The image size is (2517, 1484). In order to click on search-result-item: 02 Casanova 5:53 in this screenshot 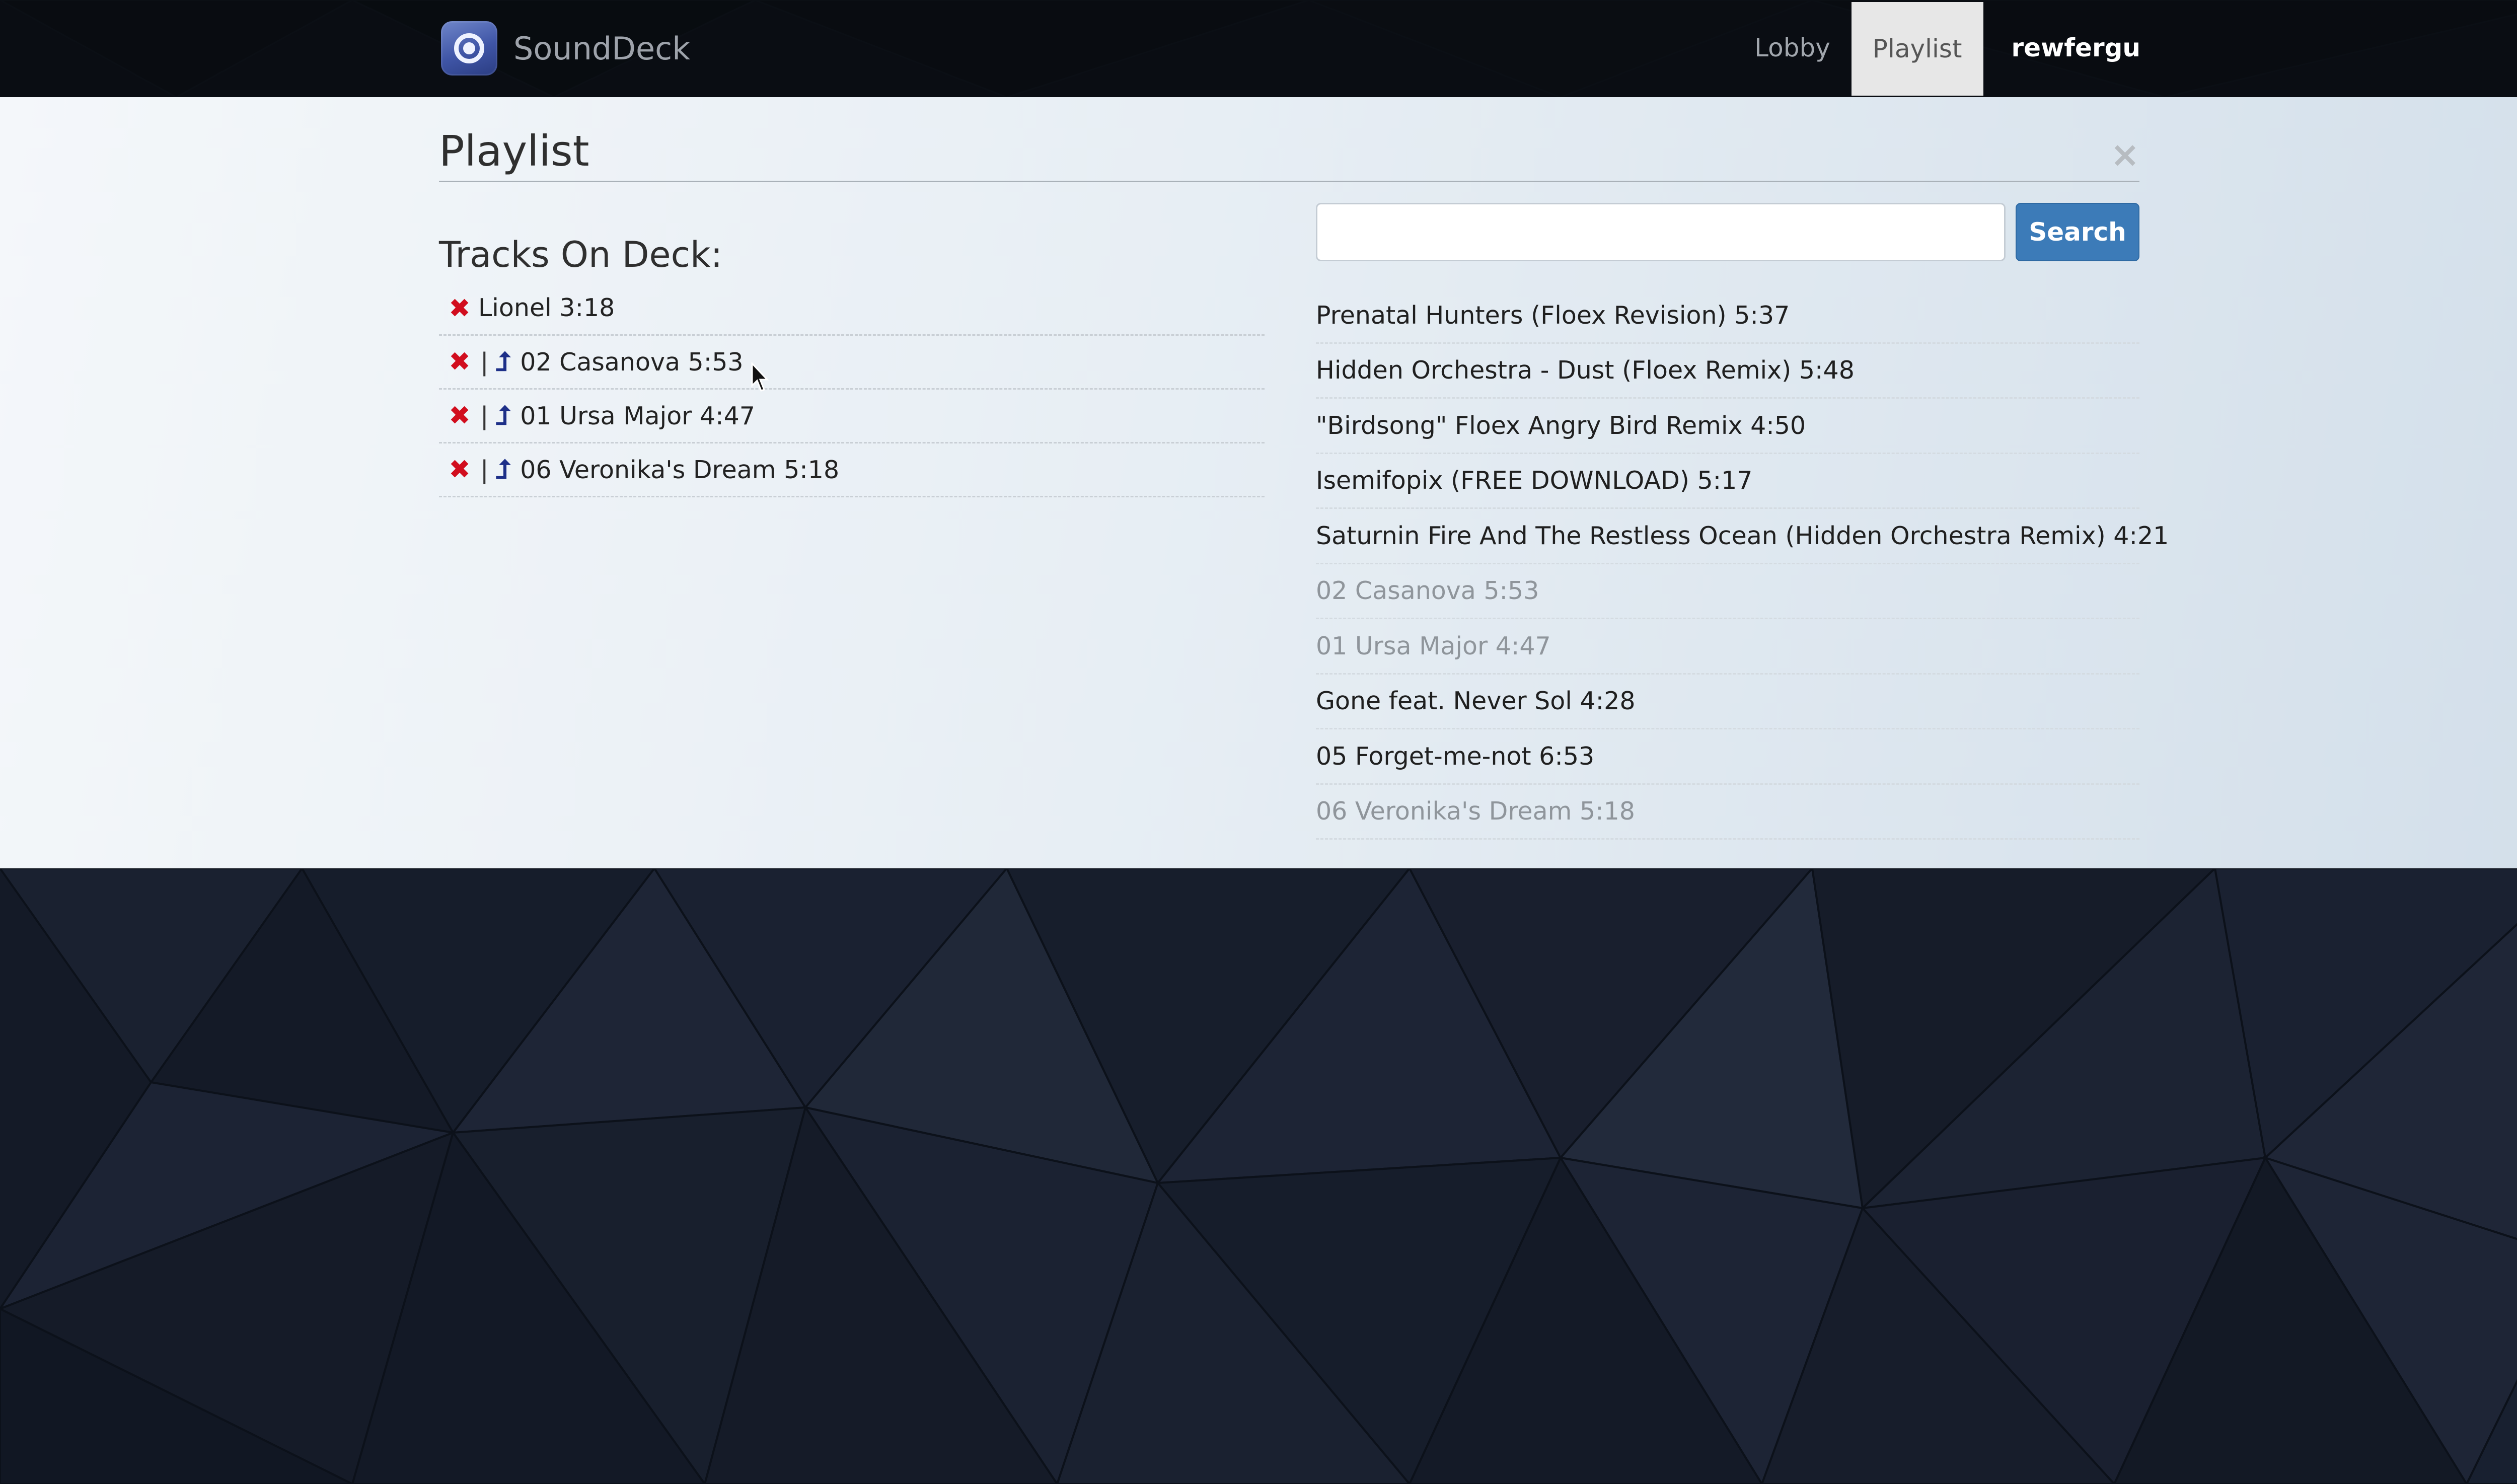, I will do `click(1727, 591)`.